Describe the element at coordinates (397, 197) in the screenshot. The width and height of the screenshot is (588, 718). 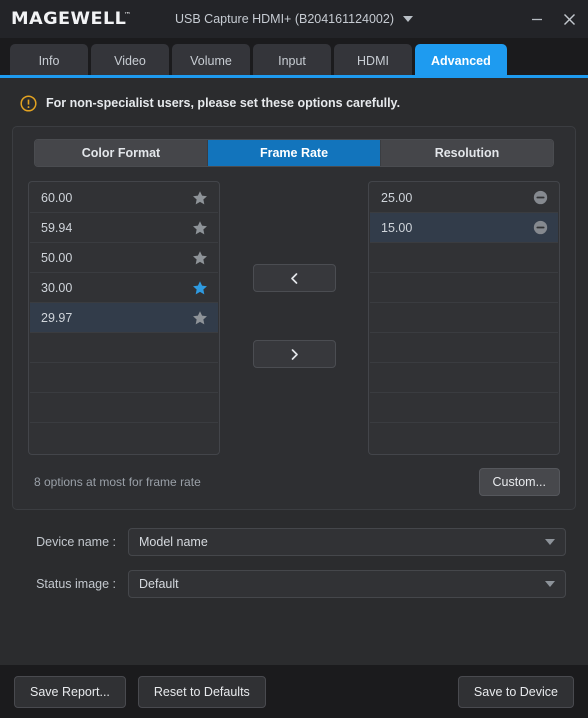
I see `frame-rate-value: 25.00` at that location.